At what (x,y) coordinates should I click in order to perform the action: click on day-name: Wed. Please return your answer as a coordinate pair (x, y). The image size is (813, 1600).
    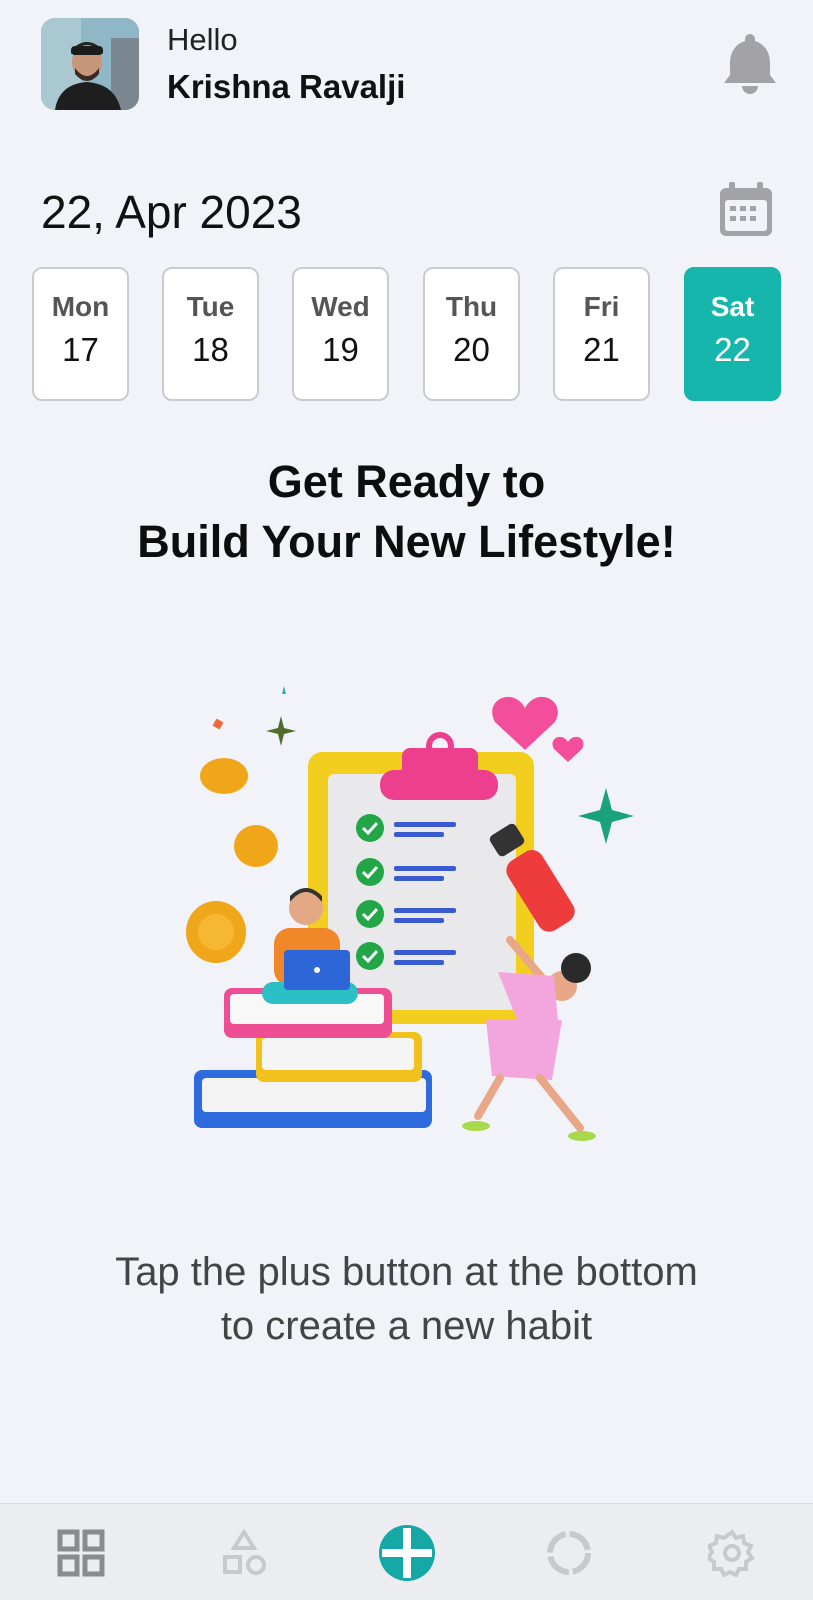
    Looking at the image, I should click on (340, 306).